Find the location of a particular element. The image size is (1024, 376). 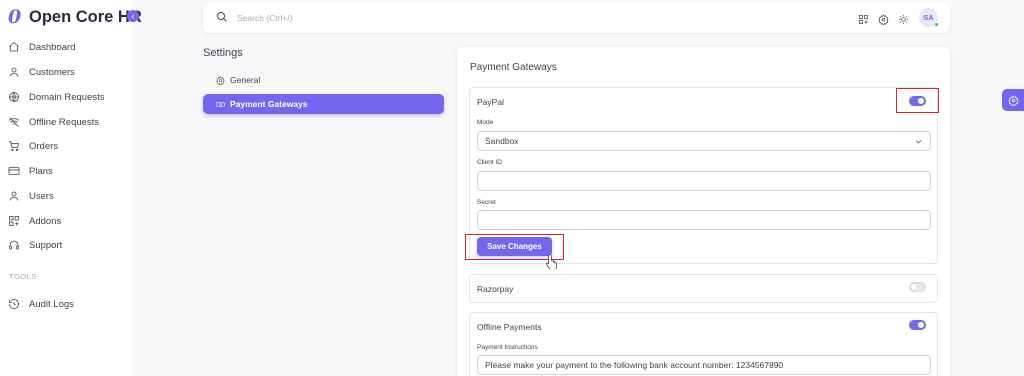

cart-icon is located at coordinates (14, 146).